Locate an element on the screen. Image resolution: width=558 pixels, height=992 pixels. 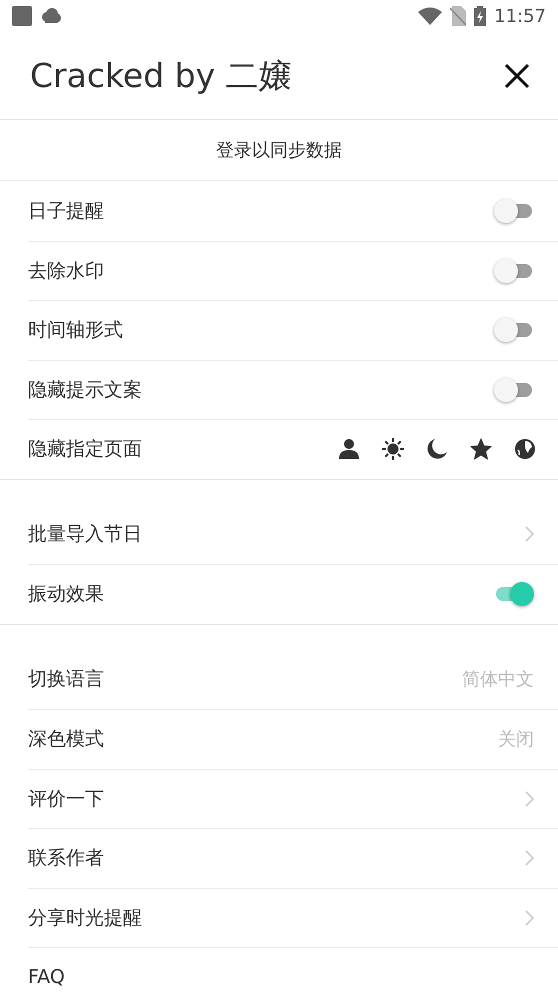
setting-label: 时间轴形式 is located at coordinates (75, 330).